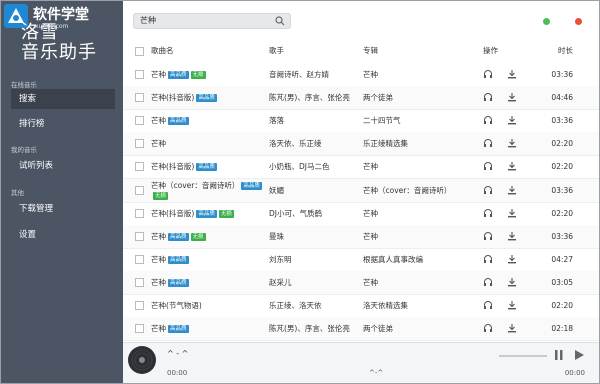  Describe the element at coordinates (59, 43) in the screenshot. I see `app-title: 洛雪 音乐助手` at that location.